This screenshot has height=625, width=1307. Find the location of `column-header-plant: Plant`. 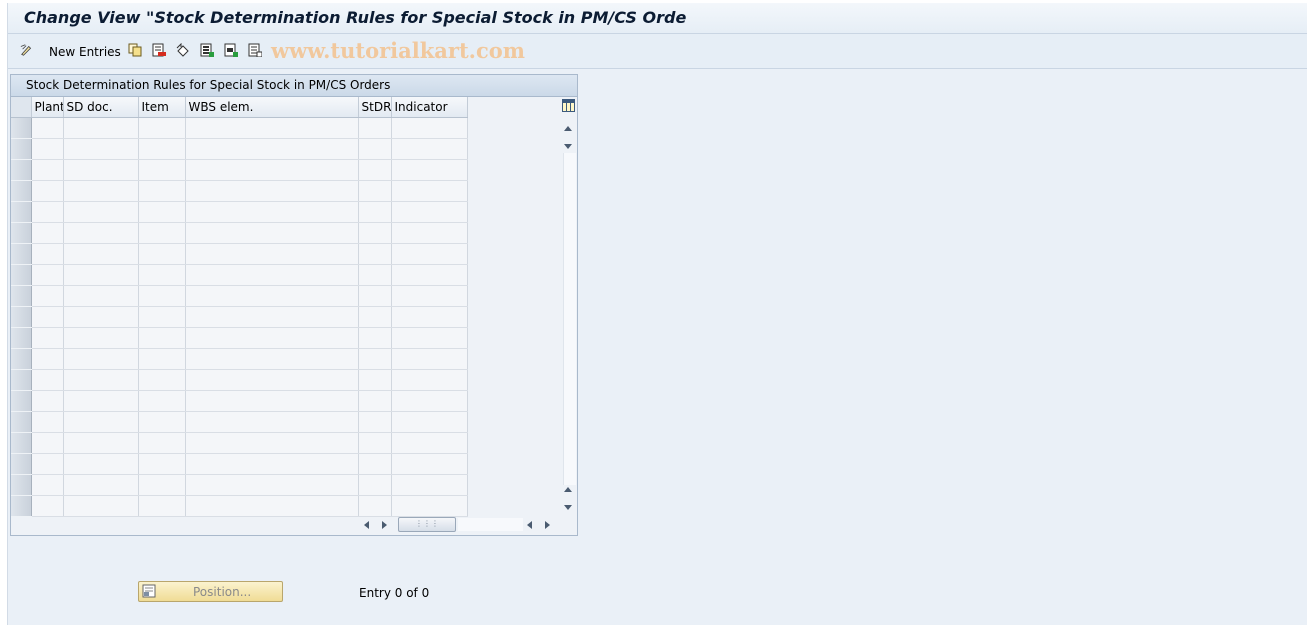

column-header-plant: Plant is located at coordinates (47, 107).